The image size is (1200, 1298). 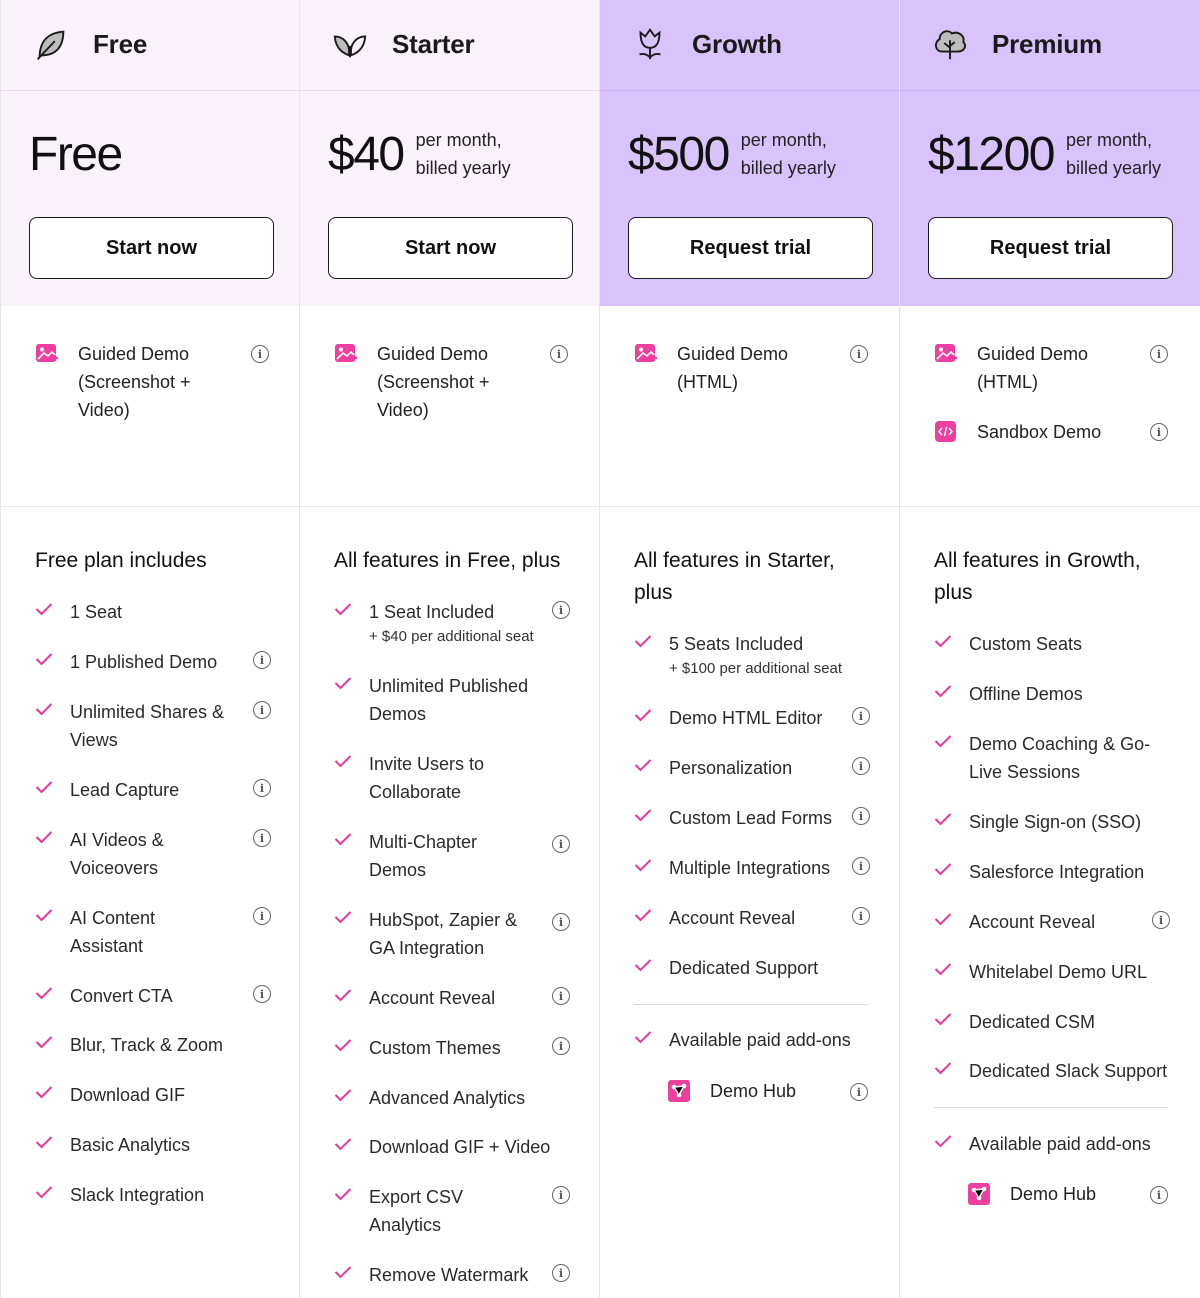 What do you see at coordinates (452, 856) in the screenshot?
I see `feature-item: Multi-Chapter Demos i` at bounding box center [452, 856].